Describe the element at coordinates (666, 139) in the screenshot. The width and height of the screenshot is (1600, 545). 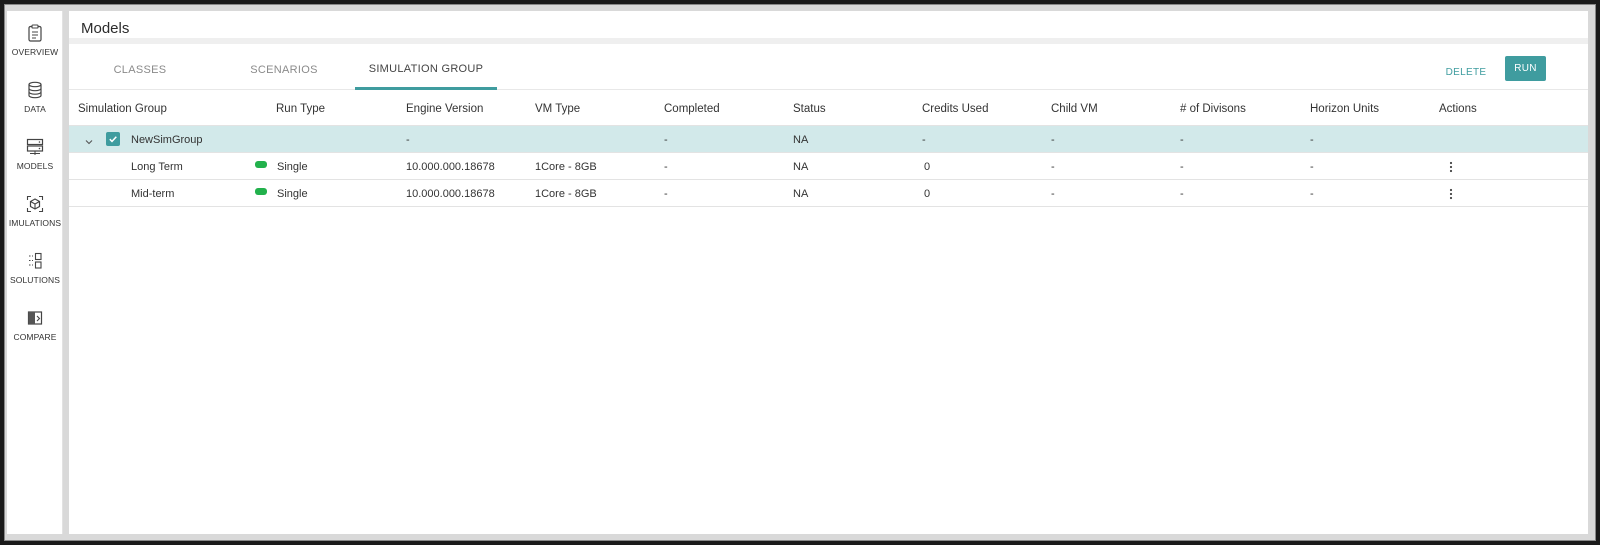
I see `group-completed: -` at that location.